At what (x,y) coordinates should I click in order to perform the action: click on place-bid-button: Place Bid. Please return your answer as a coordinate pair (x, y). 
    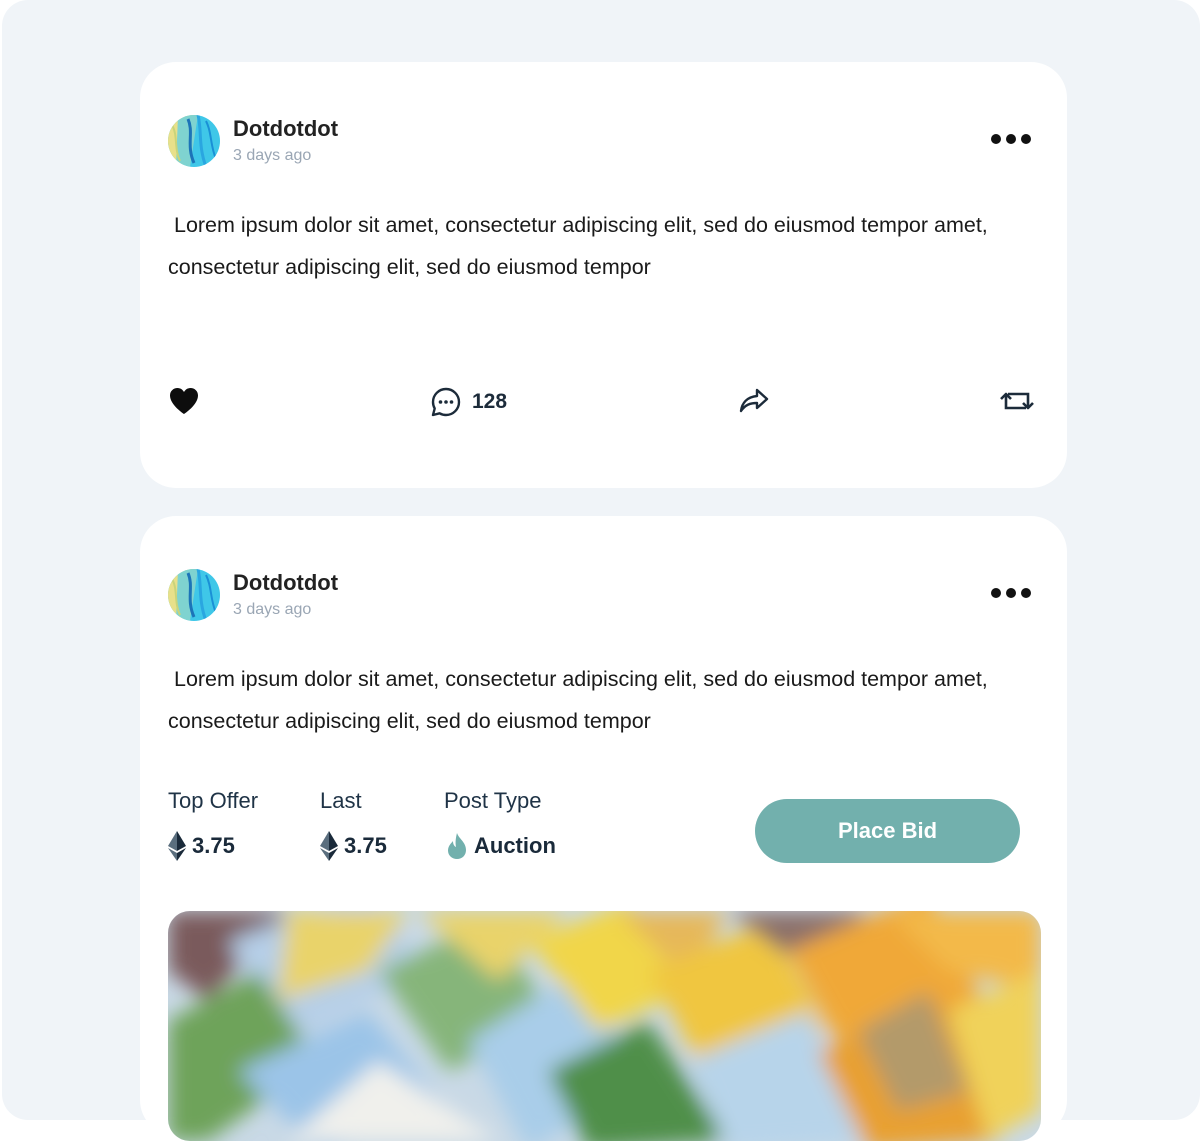
    Looking at the image, I should click on (887, 831).